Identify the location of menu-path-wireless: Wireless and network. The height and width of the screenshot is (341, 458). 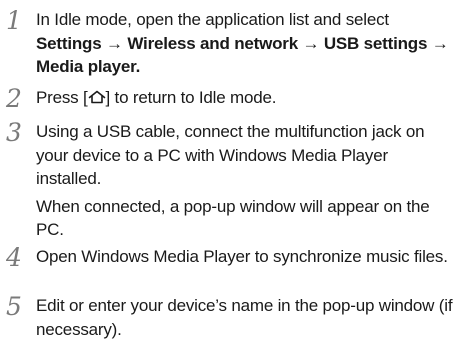
(212, 43).